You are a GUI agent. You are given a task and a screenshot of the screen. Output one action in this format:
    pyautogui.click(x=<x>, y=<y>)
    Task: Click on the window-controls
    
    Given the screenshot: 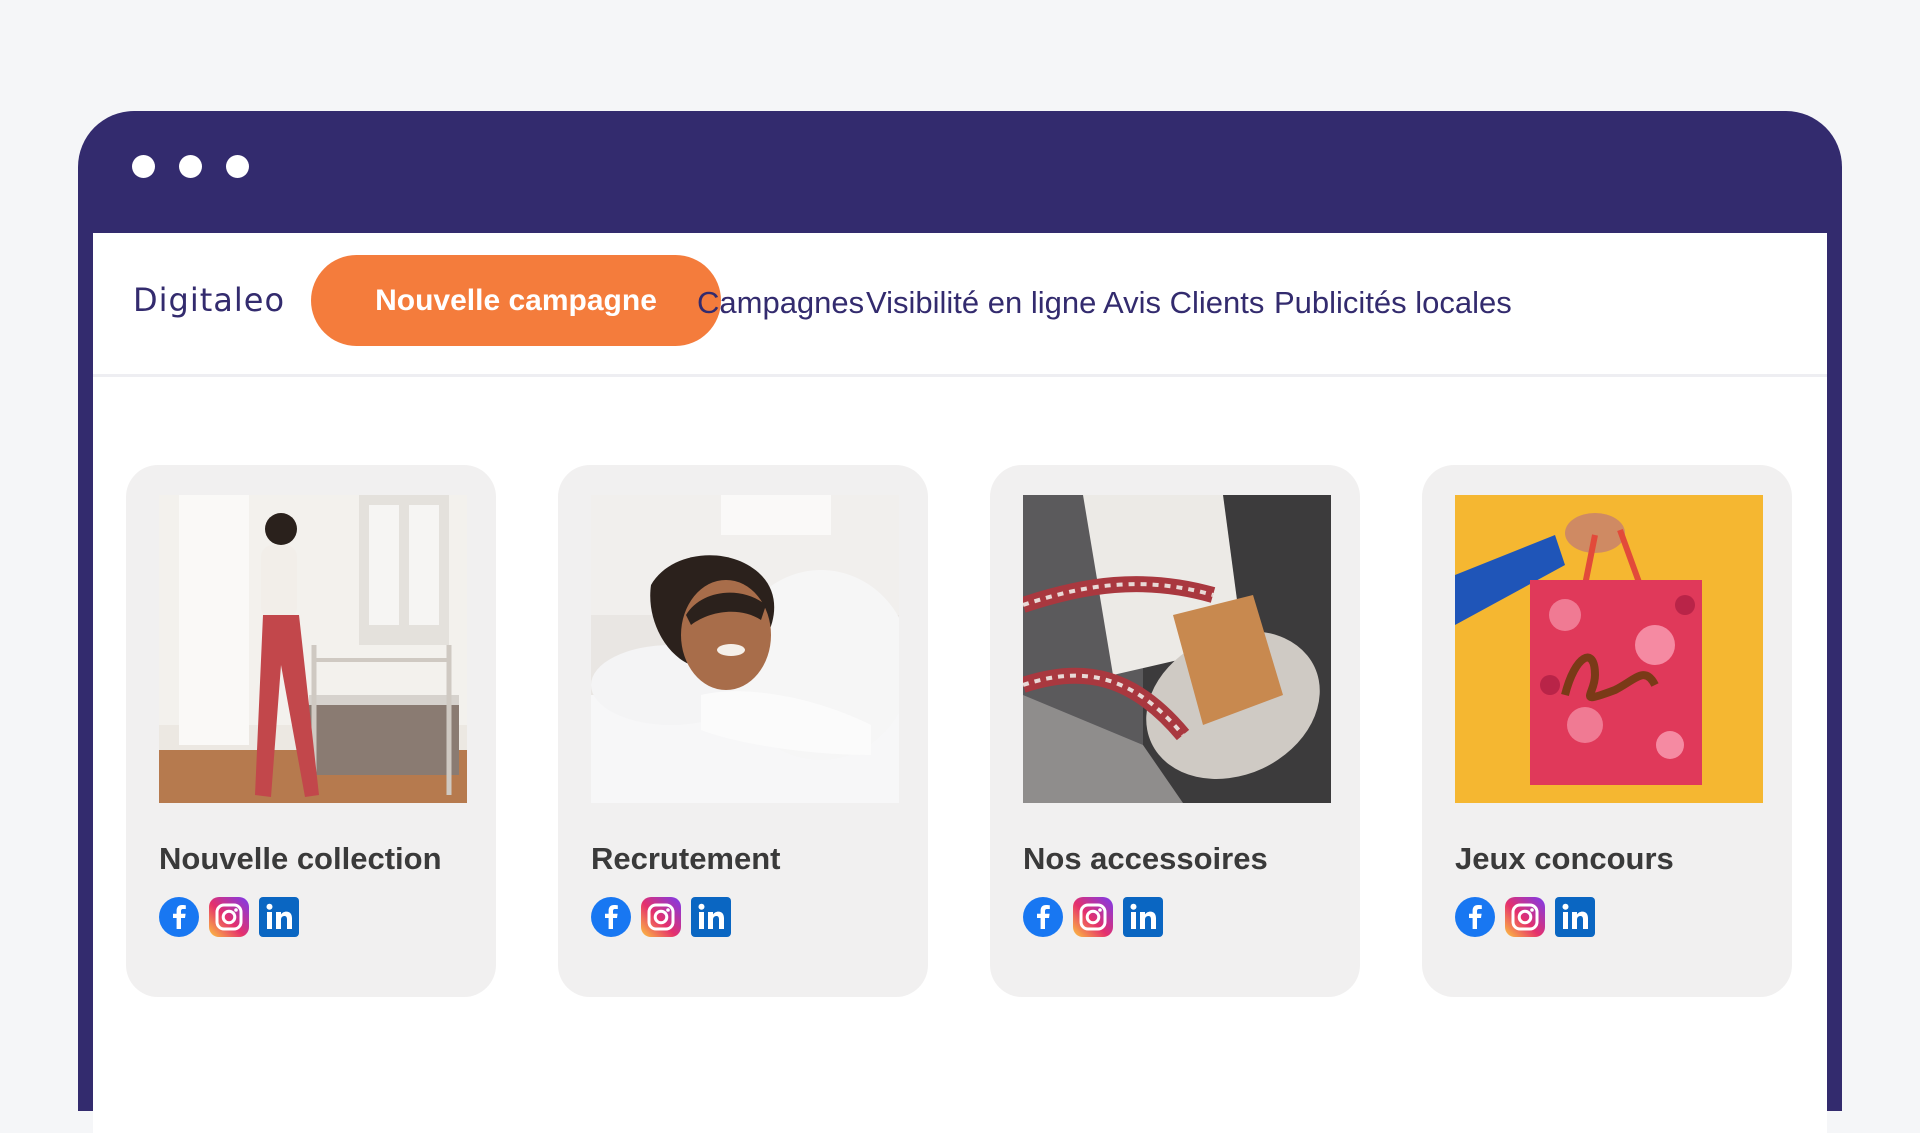 What is the action you would take?
    pyautogui.click(x=190, y=166)
    